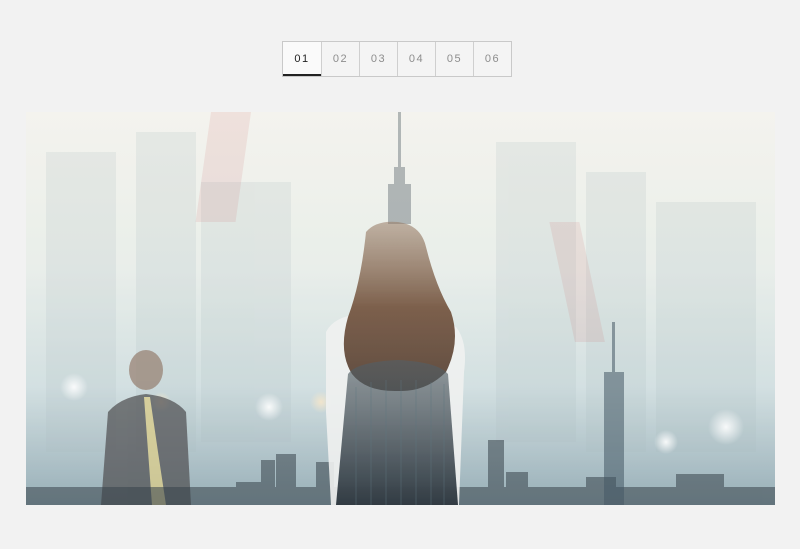  I want to click on slide-pagination: 01 02 03 04 05 06, so click(397, 59).